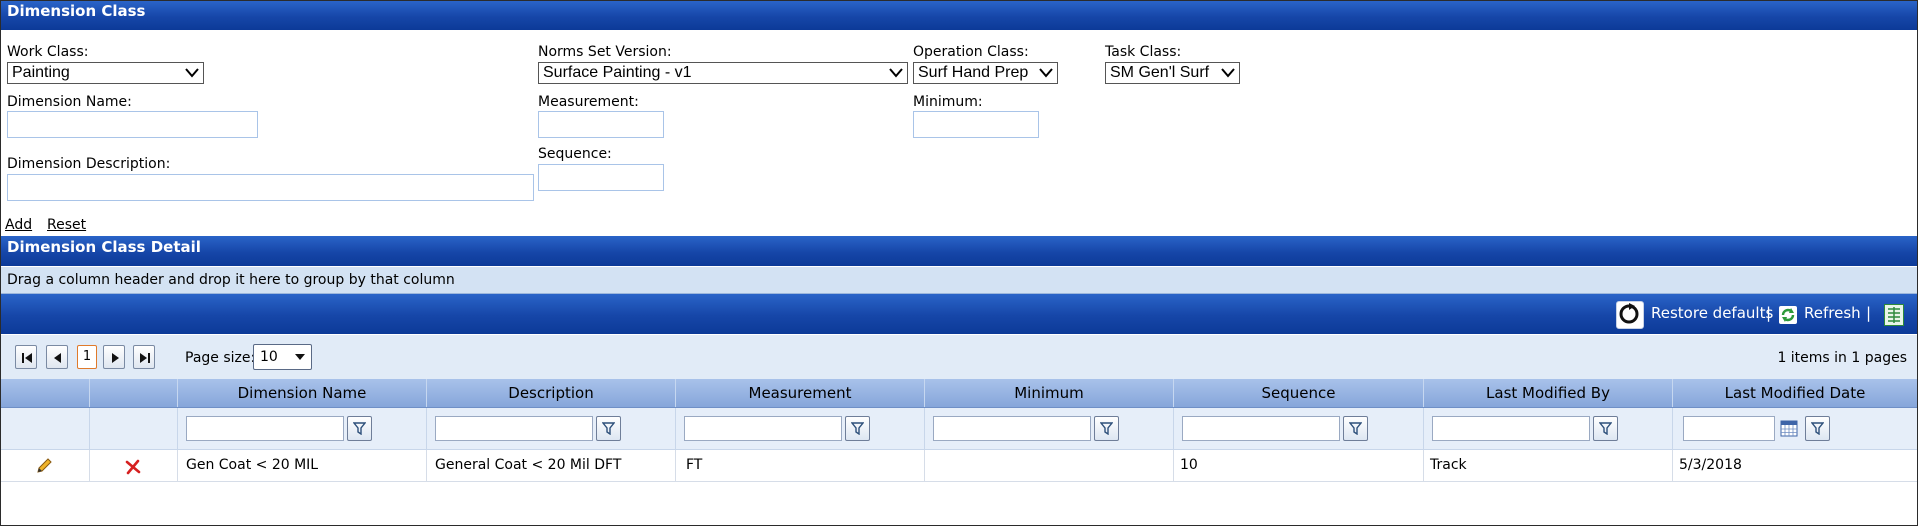 This screenshot has width=1918, height=526. Describe the element at coordinates (1048, 393) in the screenshot. I see `column-header-minimum: Minimum` at that location.